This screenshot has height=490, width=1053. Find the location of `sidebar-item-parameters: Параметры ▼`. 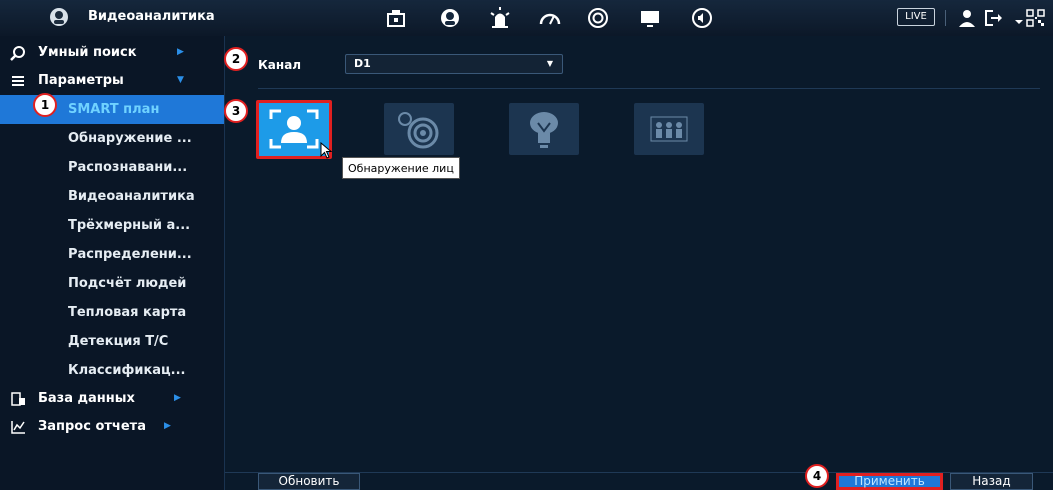

sidebar-item-parameters: Параметры ▼ is located at coordinates (112, 80).